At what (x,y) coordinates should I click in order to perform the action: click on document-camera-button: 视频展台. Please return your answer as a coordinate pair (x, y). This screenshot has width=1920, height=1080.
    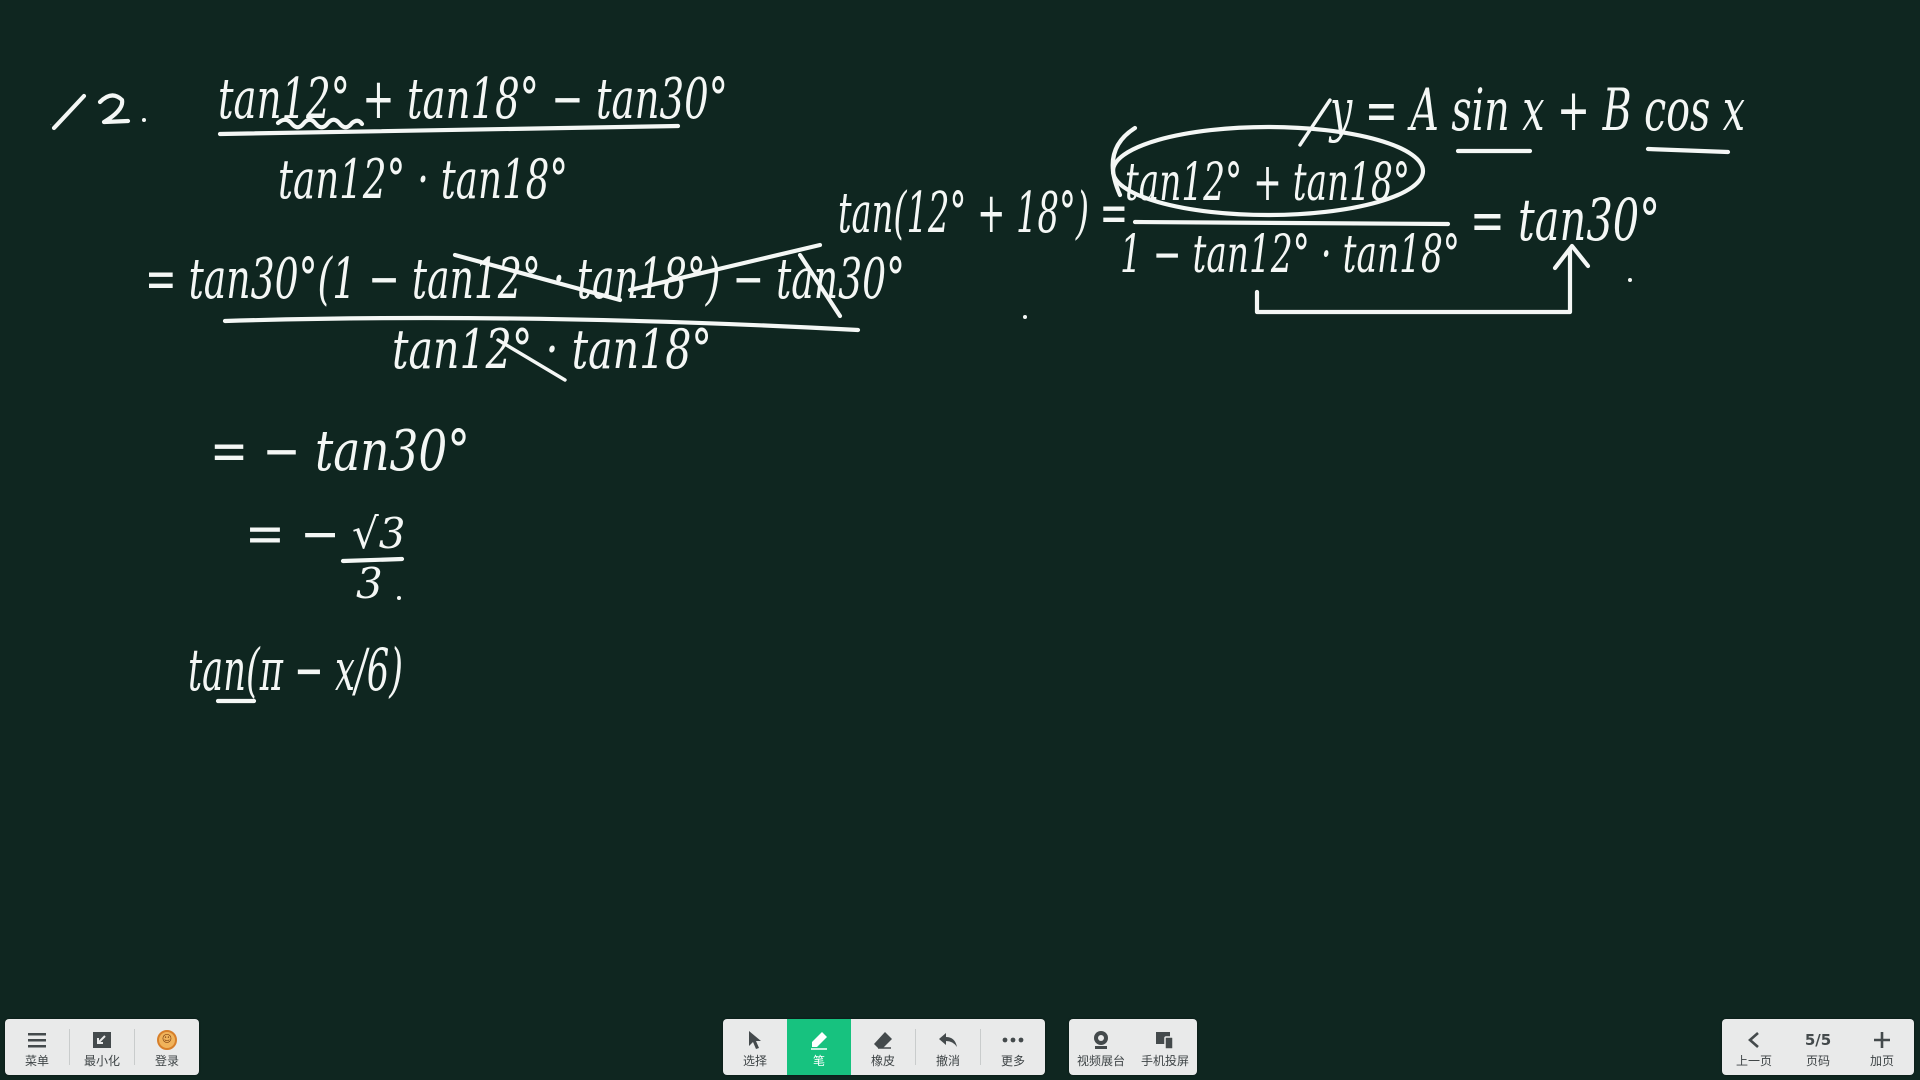
    Looking at the image, I should click on (1101, 1047).